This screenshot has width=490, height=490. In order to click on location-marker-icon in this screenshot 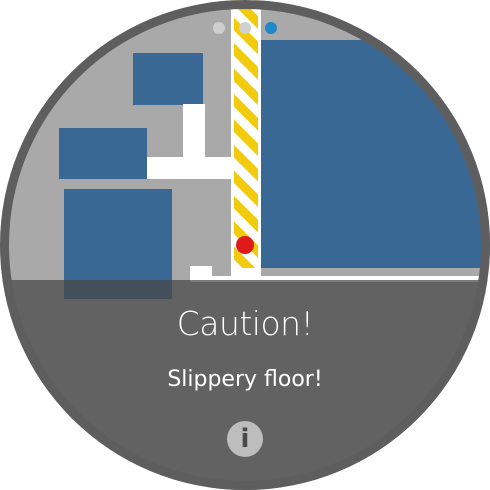, I will do `click(245, 245)`.